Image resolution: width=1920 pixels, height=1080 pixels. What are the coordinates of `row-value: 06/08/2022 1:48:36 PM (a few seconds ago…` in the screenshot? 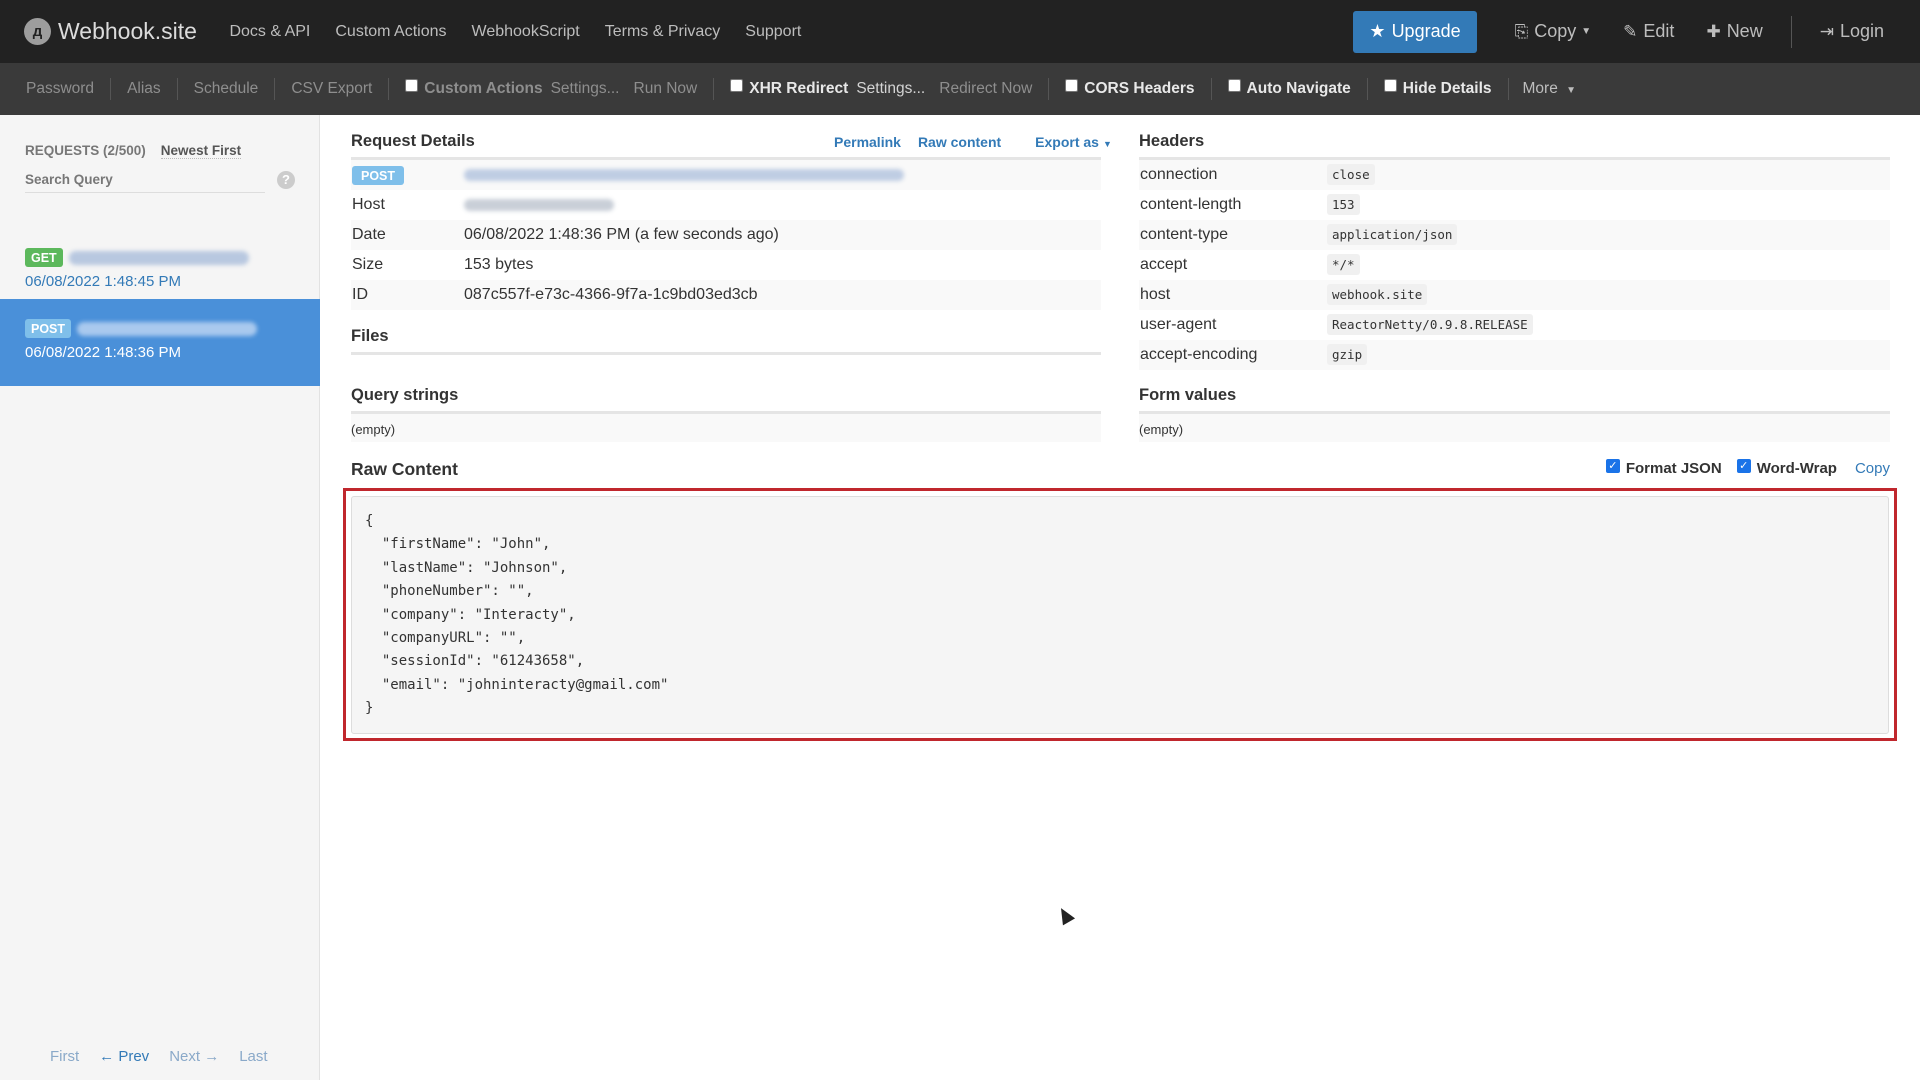 It's located at (782, 235).